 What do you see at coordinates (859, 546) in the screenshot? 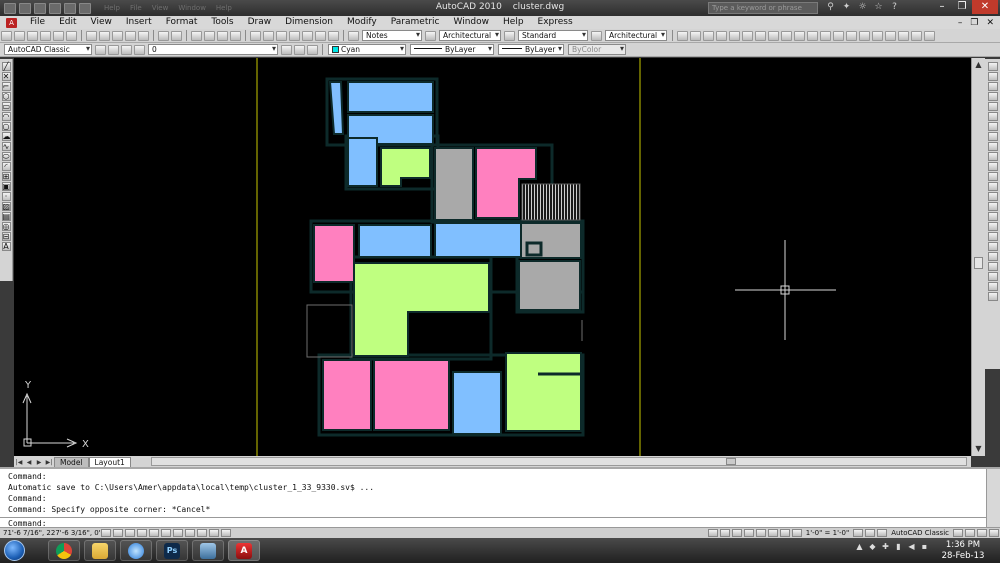
I see `show-hidden-icons-icon: ▲` at bounding box center [859, 546].